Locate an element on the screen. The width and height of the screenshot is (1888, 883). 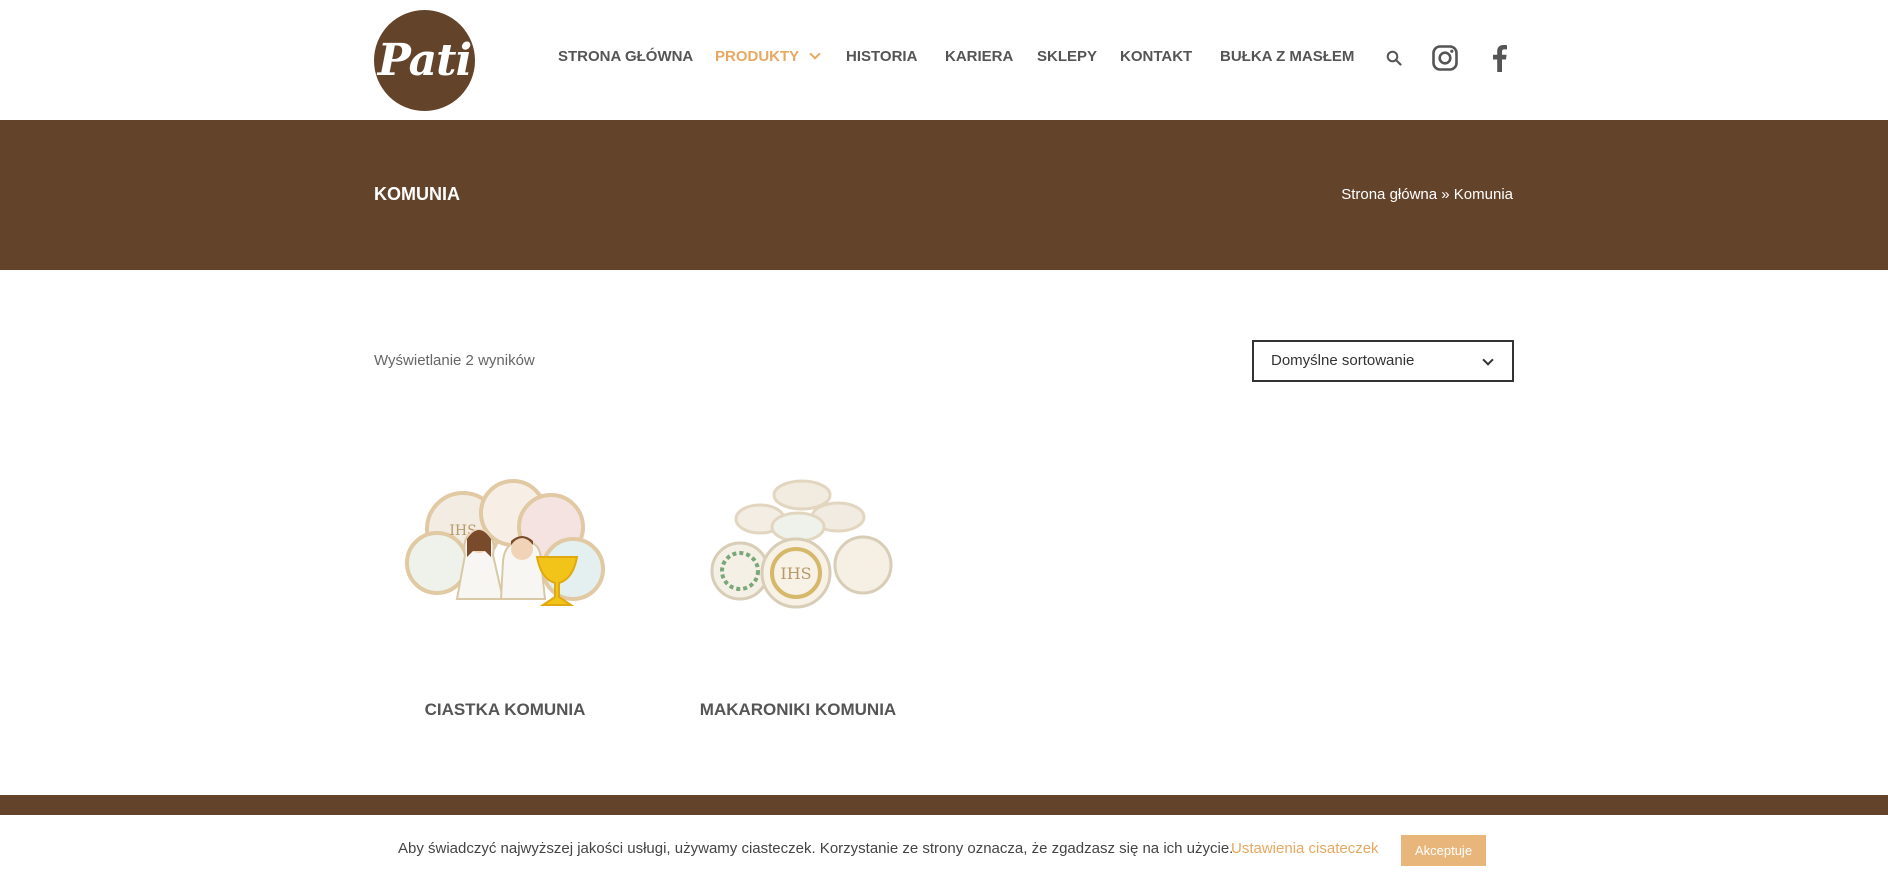
nav-item-products: PRODUKTY is located at coordinates (768, 56).